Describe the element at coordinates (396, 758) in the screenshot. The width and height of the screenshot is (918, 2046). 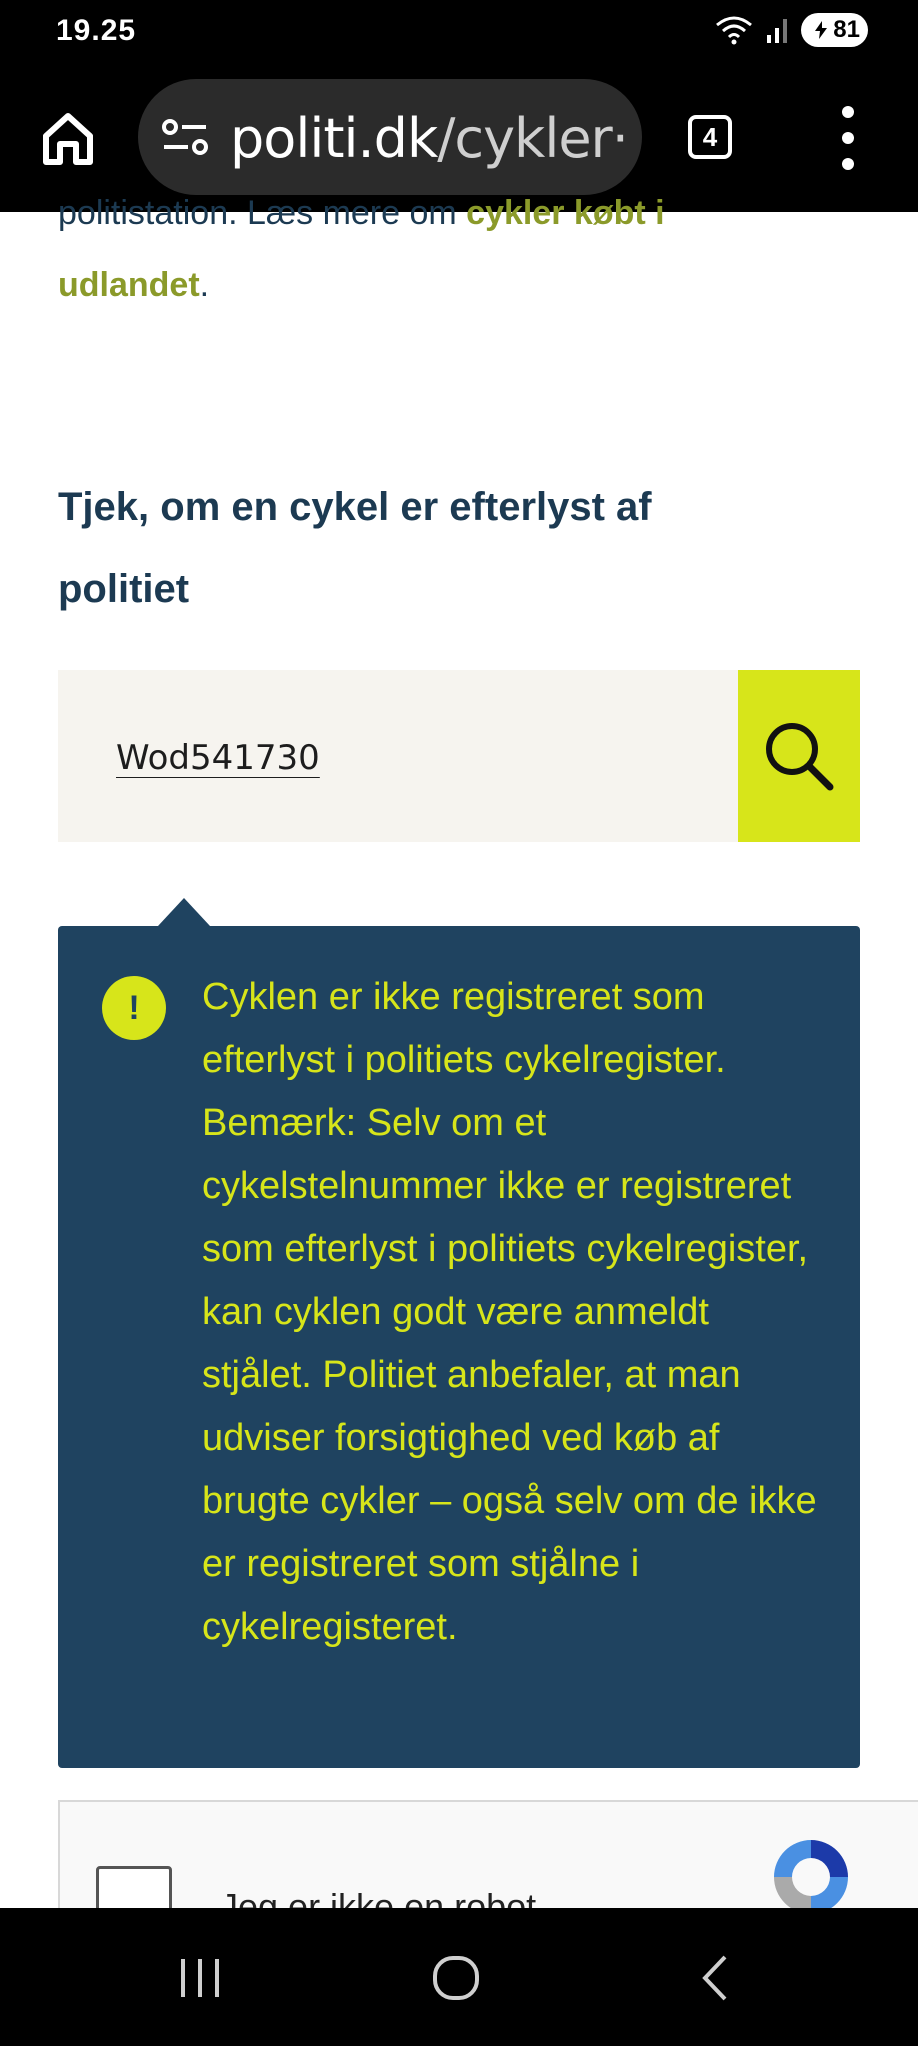
I see `frame-number-input` at that location.